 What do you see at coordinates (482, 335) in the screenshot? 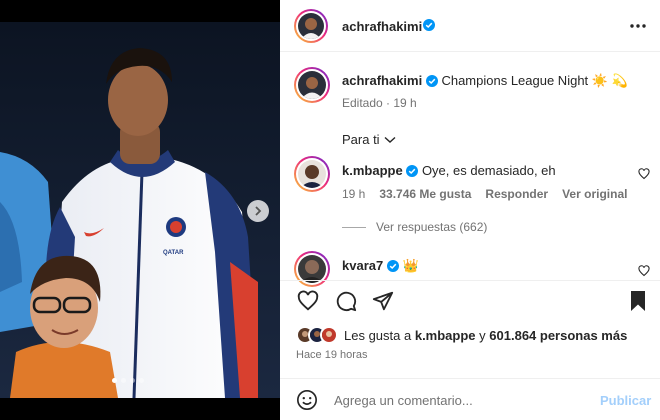
I see `likes-joiner: y` at bounding box center [482, 335].